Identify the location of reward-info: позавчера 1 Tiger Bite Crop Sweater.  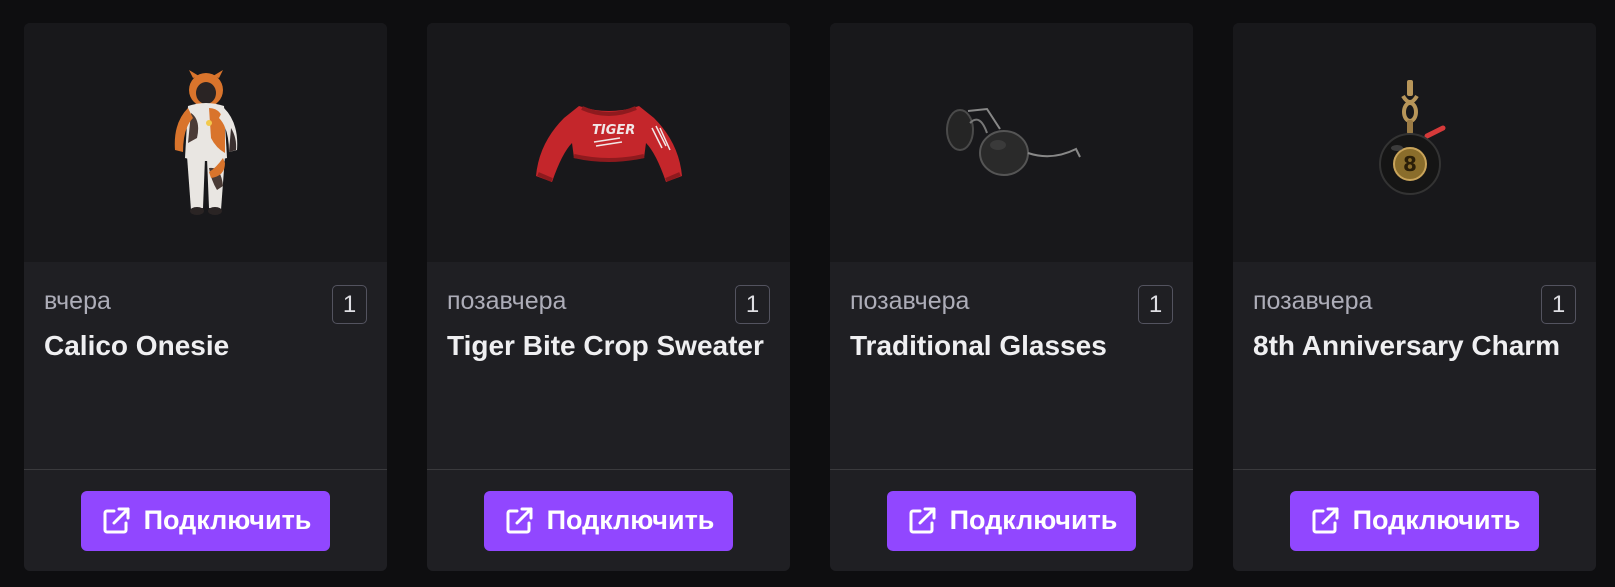
(608, 366).